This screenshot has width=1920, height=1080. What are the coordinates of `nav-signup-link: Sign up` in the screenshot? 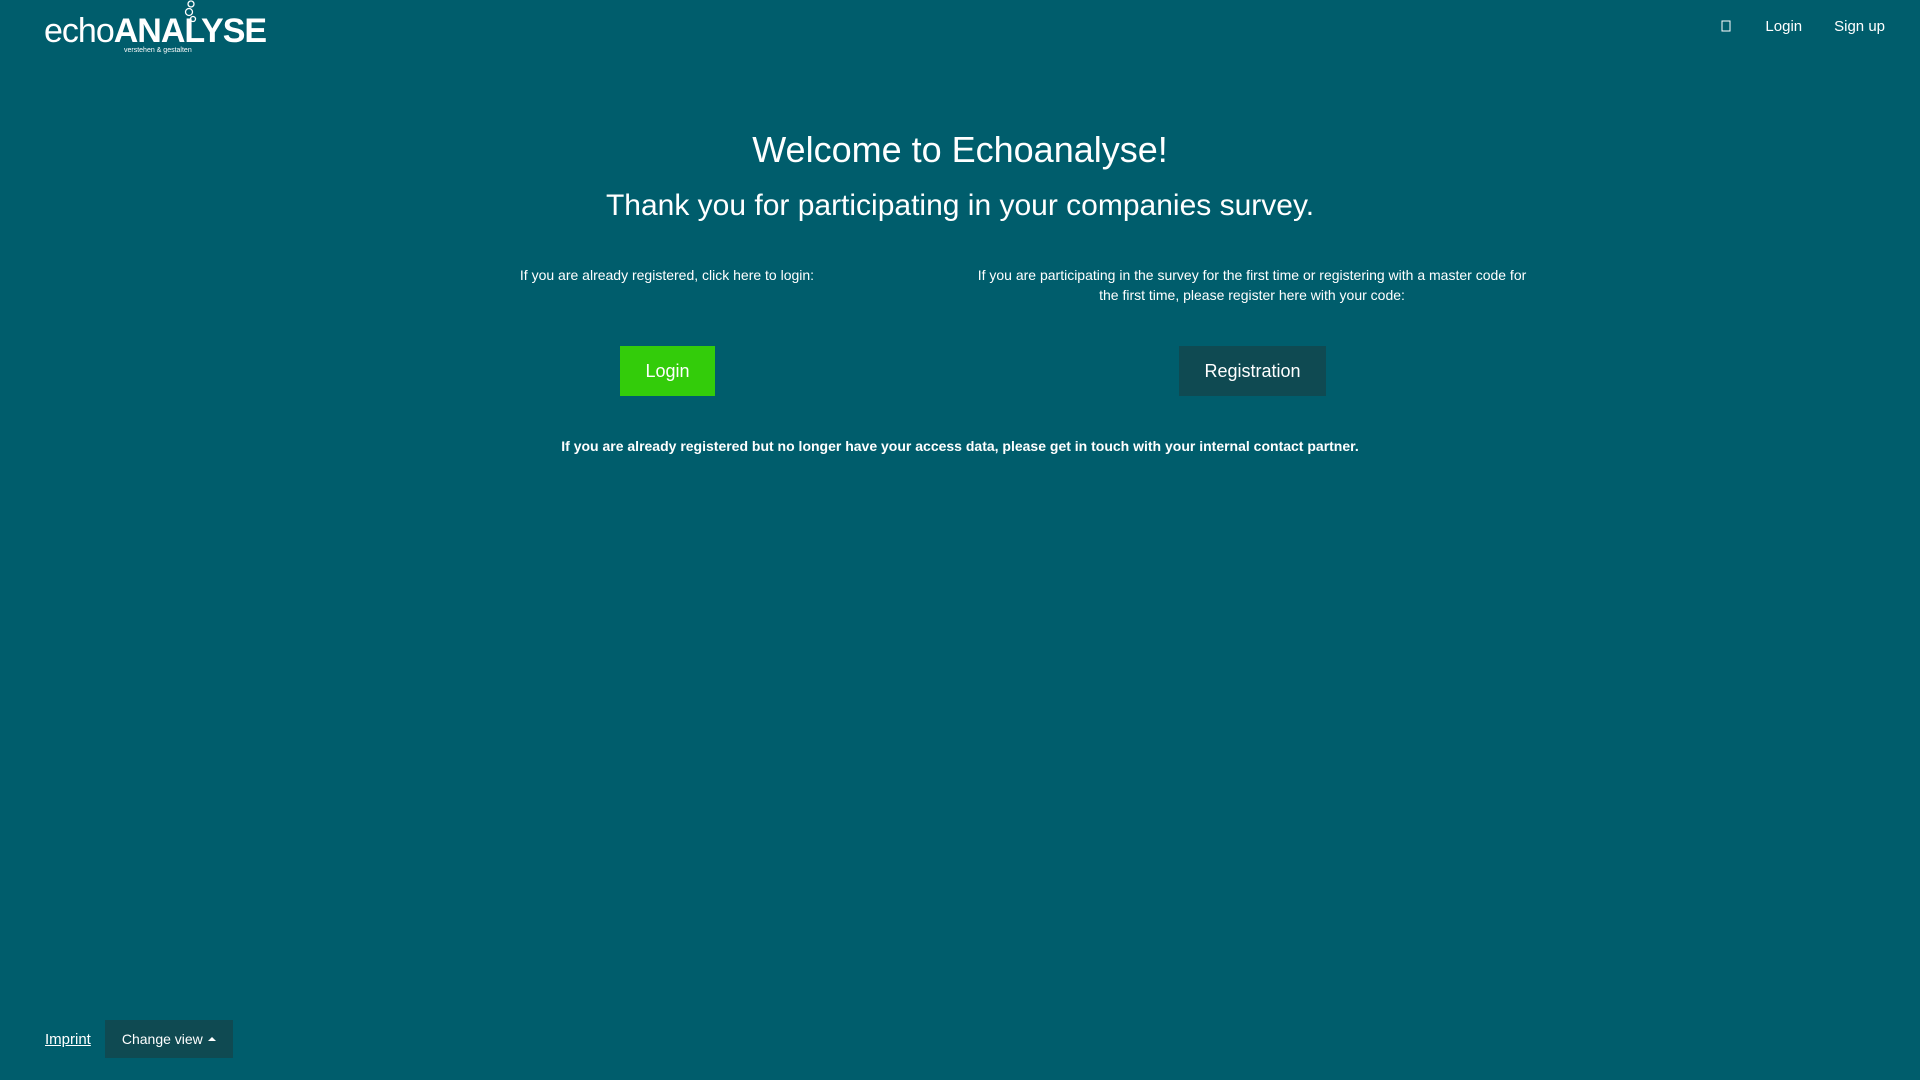 It's located at (1859, 26).